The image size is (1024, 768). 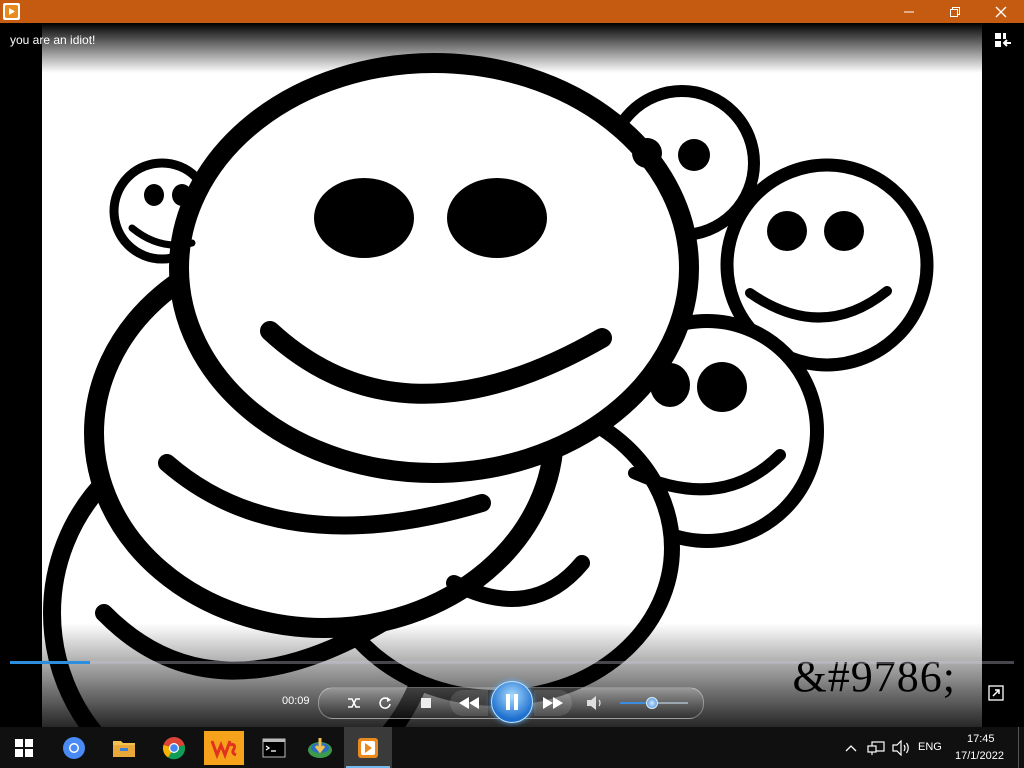 I want to click on elapsed-time: 00:09, so click(x=296, y=701).